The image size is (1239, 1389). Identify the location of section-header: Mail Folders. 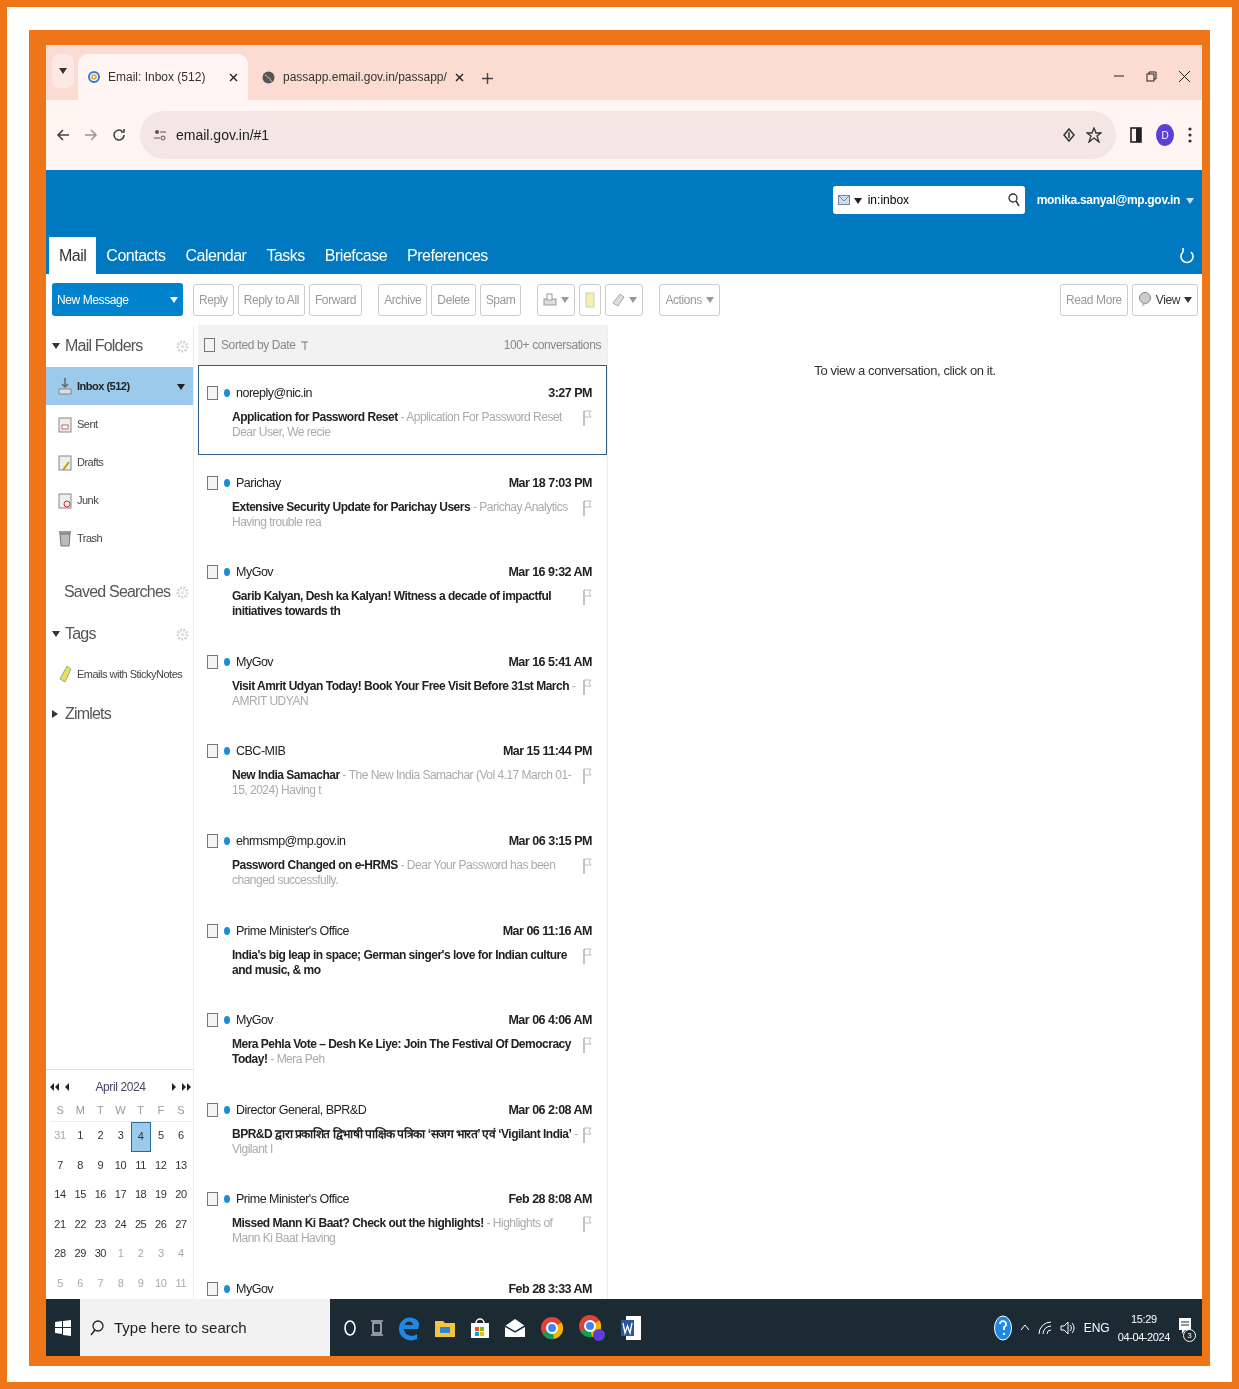
(118, 346).